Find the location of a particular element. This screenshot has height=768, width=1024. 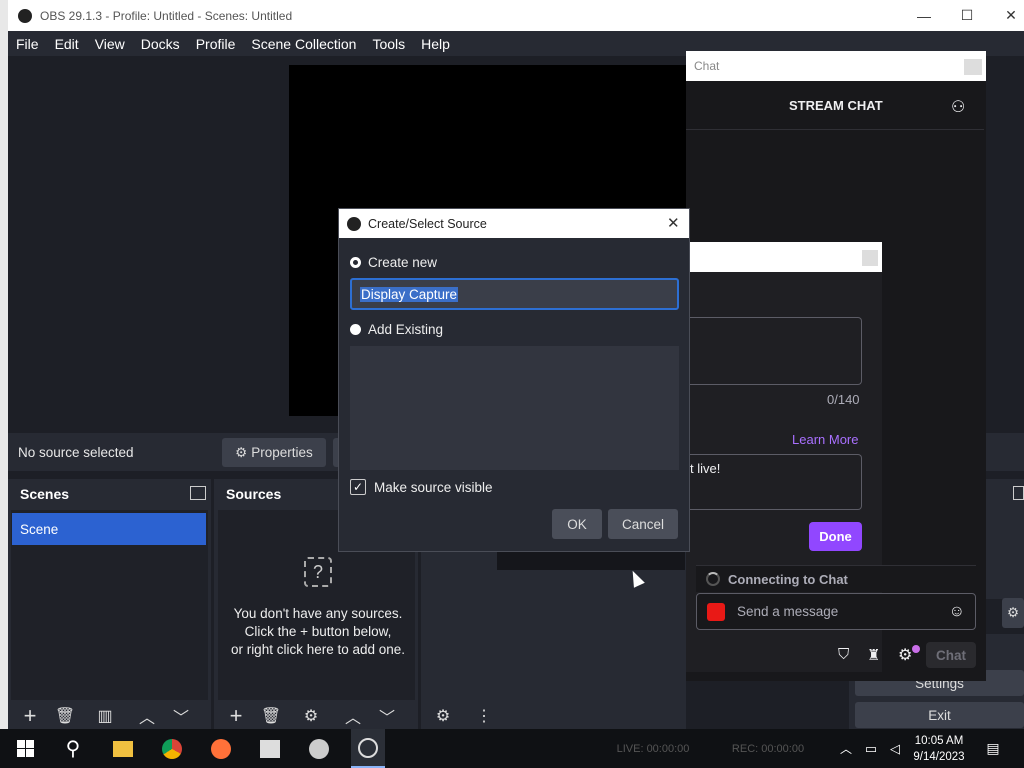

gamepad-icon is located at coordinates (319, 748).